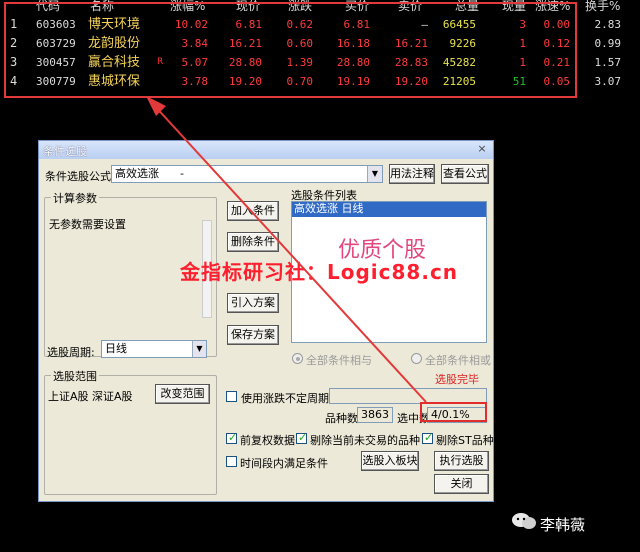 This screenshot has height=552, width=640. What do you see at coordinates (90, 396) in the screenshot?
I see `range-text: 上证A股 深证A股` at bounding box center [90, 396].